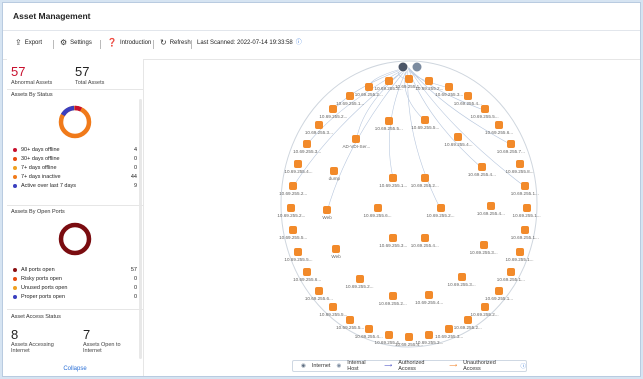 This screenshot has width=643, height=379. What do you see at coordinates (75, 288) in the screenshot?
I see `ports-row: Unused ports open 0` at bounding box center [75, 288].